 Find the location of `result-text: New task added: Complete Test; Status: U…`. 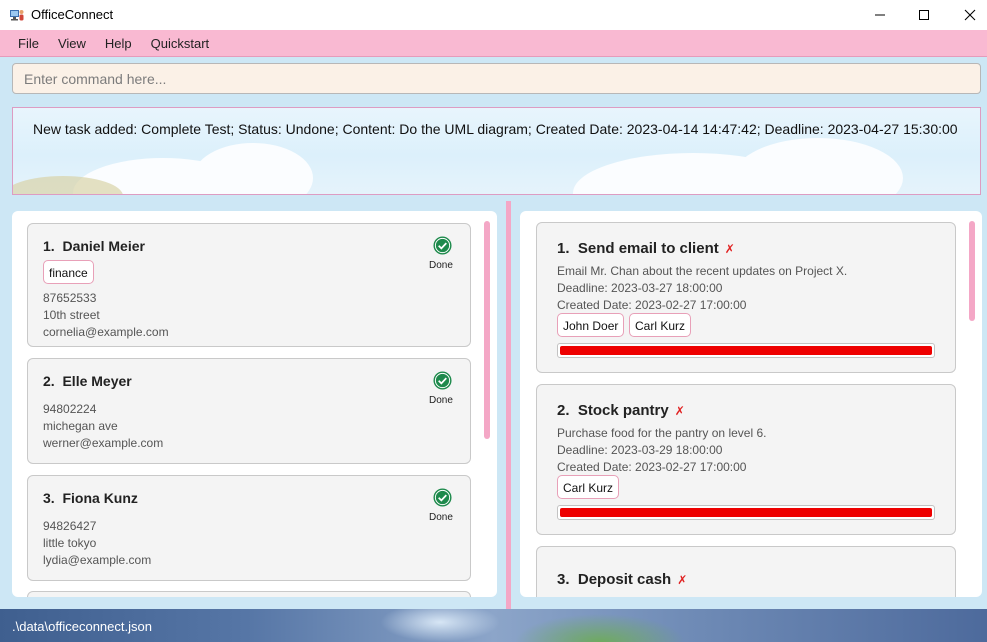

result-text: New task added: Complete Test; Status: U… is located at coordinates (495, 129).